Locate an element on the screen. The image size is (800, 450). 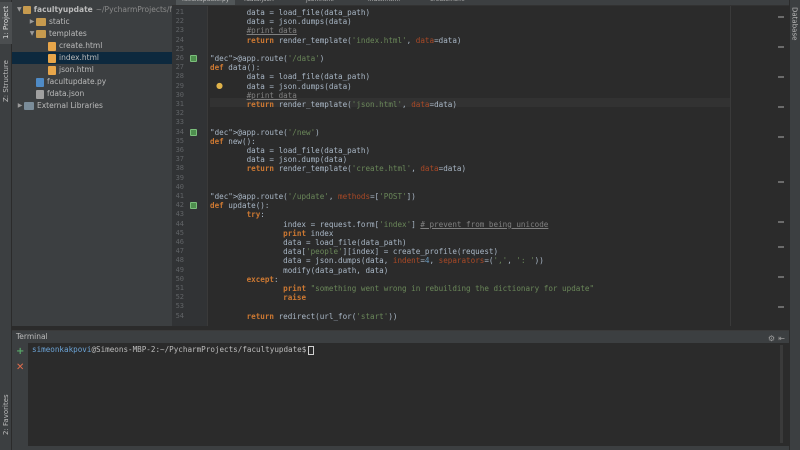
project-tool-tab: 1: Project is located at coordinates (6, 23).